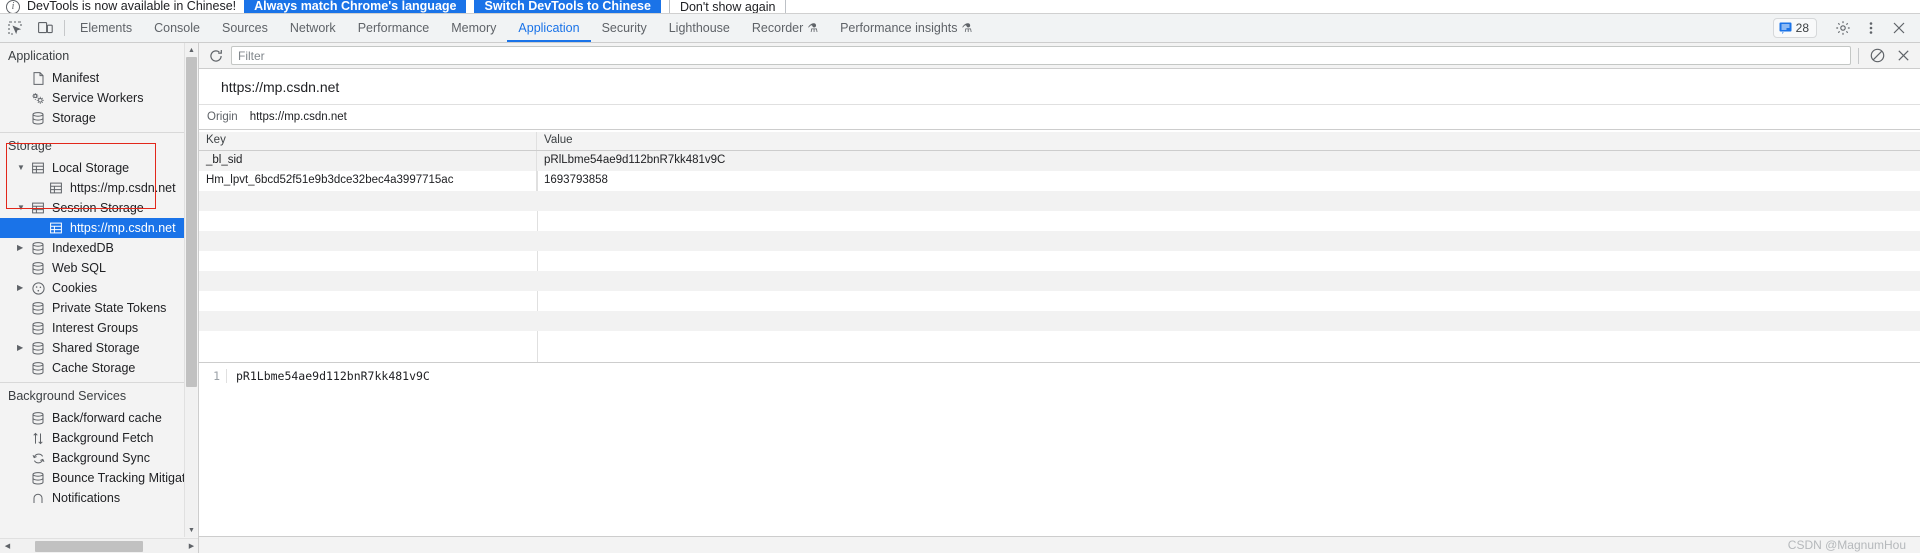 The height and width of the screenshot is (553, 1920). What do you see at coordinates (93, 208) in the screenshot?
I see `sidebar-item-session-storage: ▼ Session Storage` at bounding box center [93, 208].